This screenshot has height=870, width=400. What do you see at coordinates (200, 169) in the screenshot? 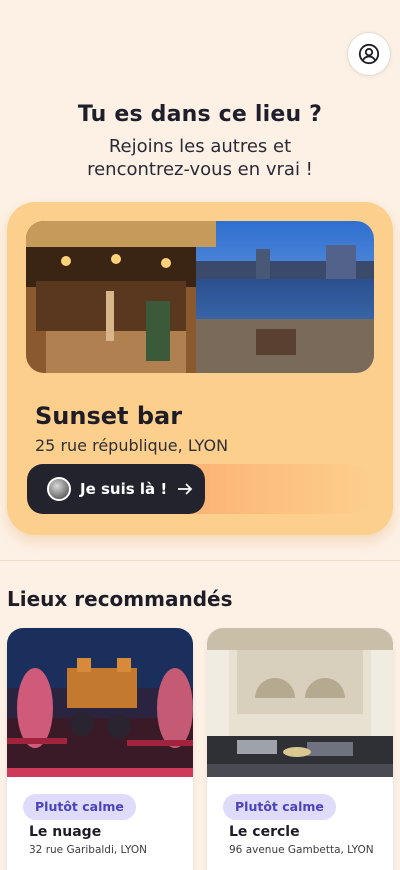
I see `subtitle-line-2: rencontrez-vous en vrai !` at bounding box center [200, 169].